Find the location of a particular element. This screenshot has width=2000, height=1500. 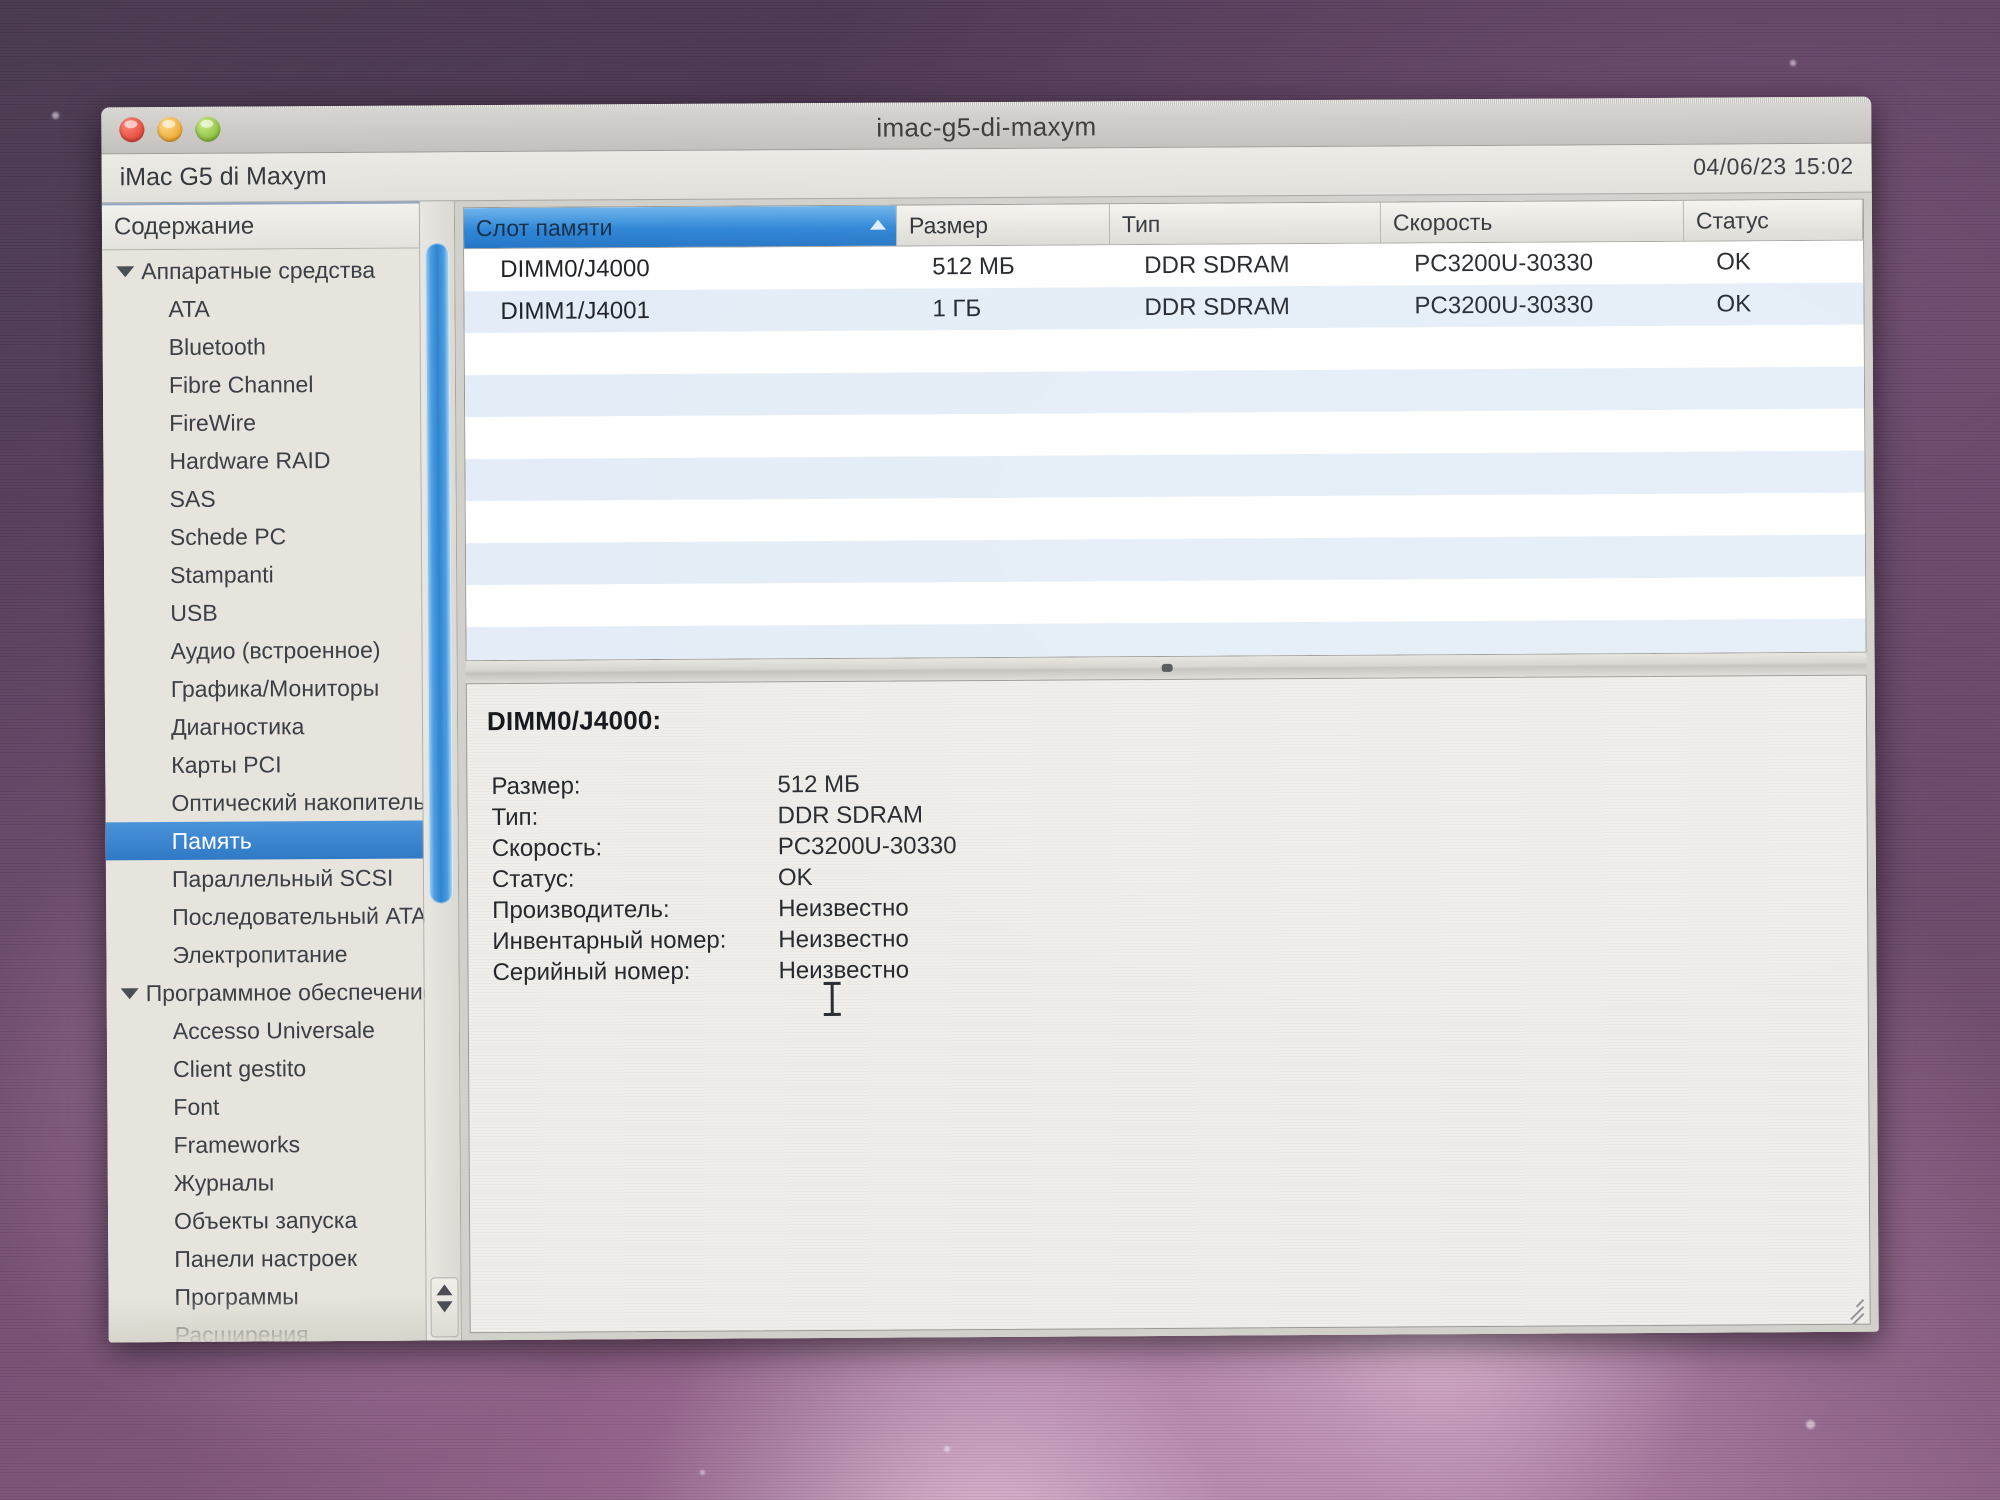

sidebar-item-label: Accesso Universale is located at coordinates (273, 1030).